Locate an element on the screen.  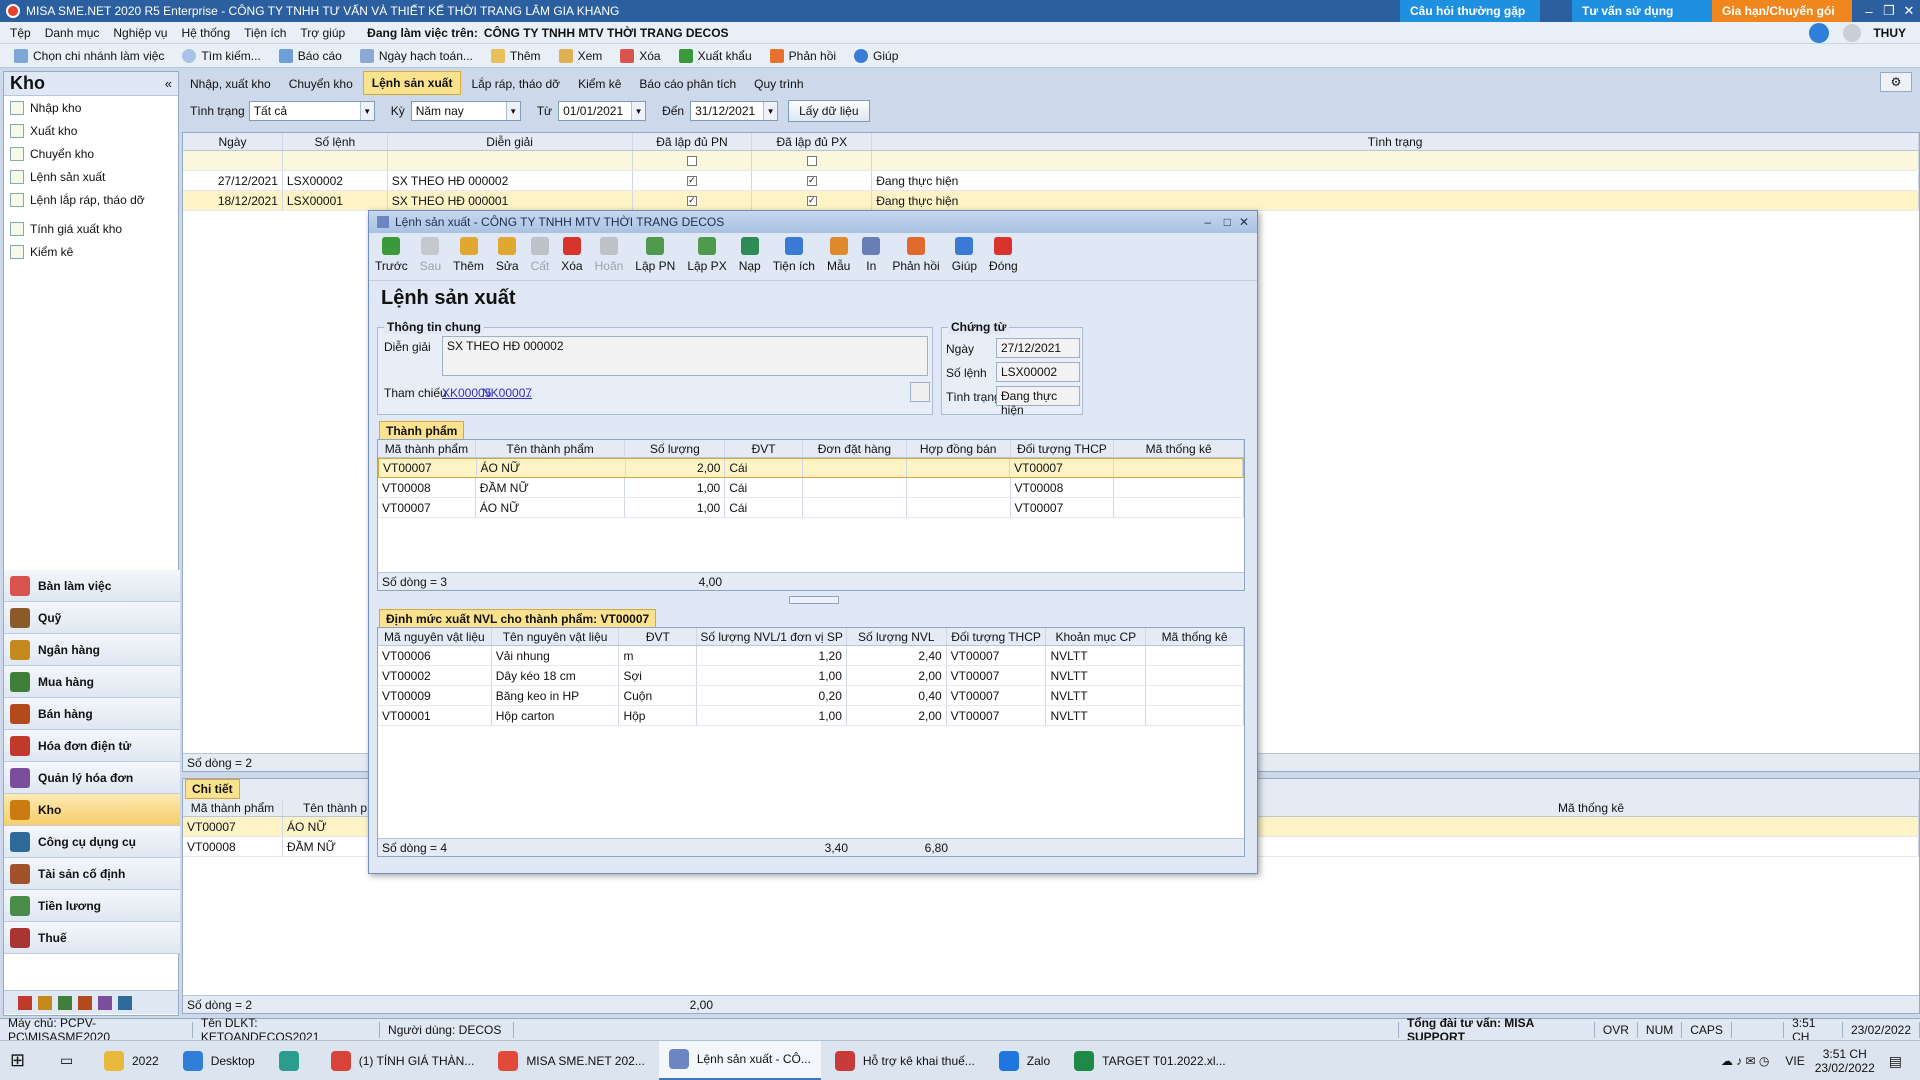
faq-button: Câu hỏi thường gặp is located at coordinates (1470, 11).